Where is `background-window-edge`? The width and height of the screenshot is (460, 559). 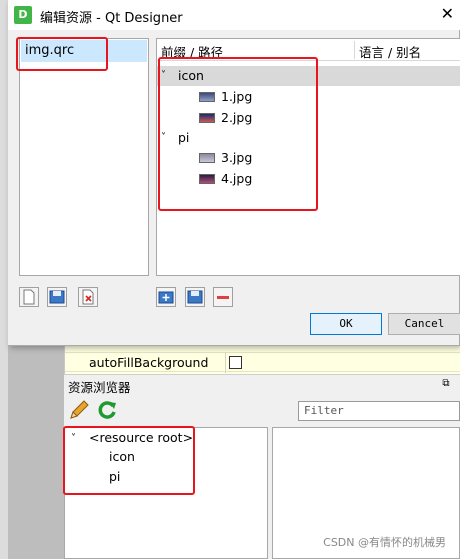
background-window-edge is located at coordinates (4, 279).